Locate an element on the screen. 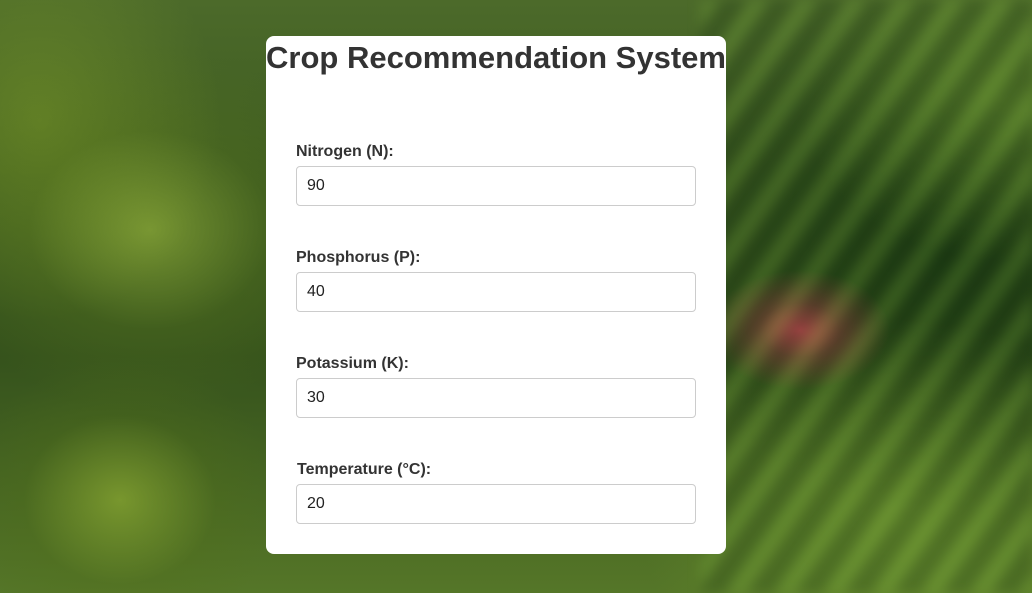 The width and height of the screenshot is (1032, 593). phosphorus-input is located at coordinates (496, 292).